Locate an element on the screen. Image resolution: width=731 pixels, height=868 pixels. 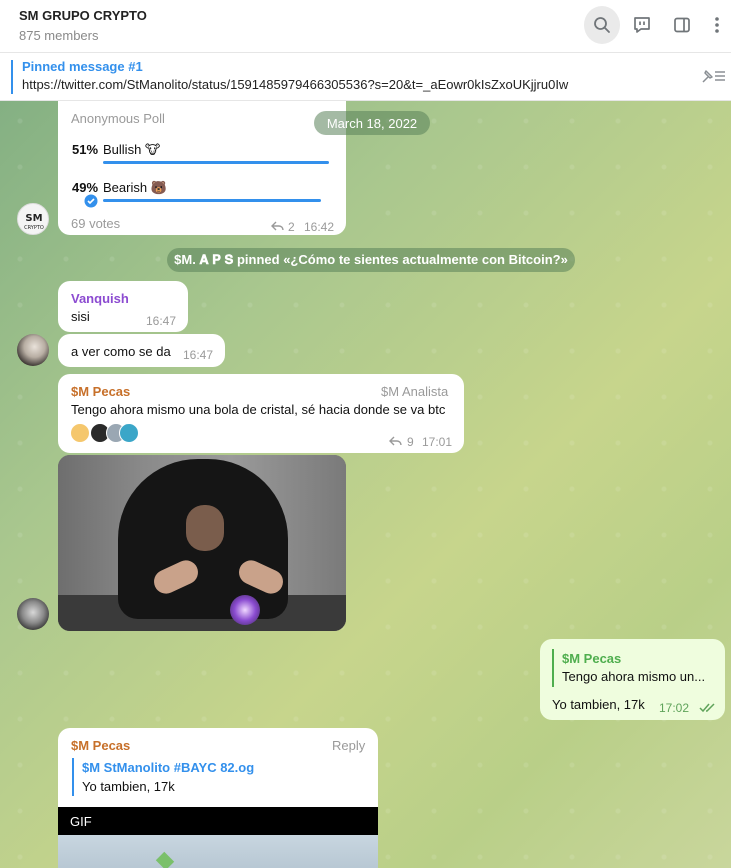
sidebar-icon is located at coordinates (682, 25).